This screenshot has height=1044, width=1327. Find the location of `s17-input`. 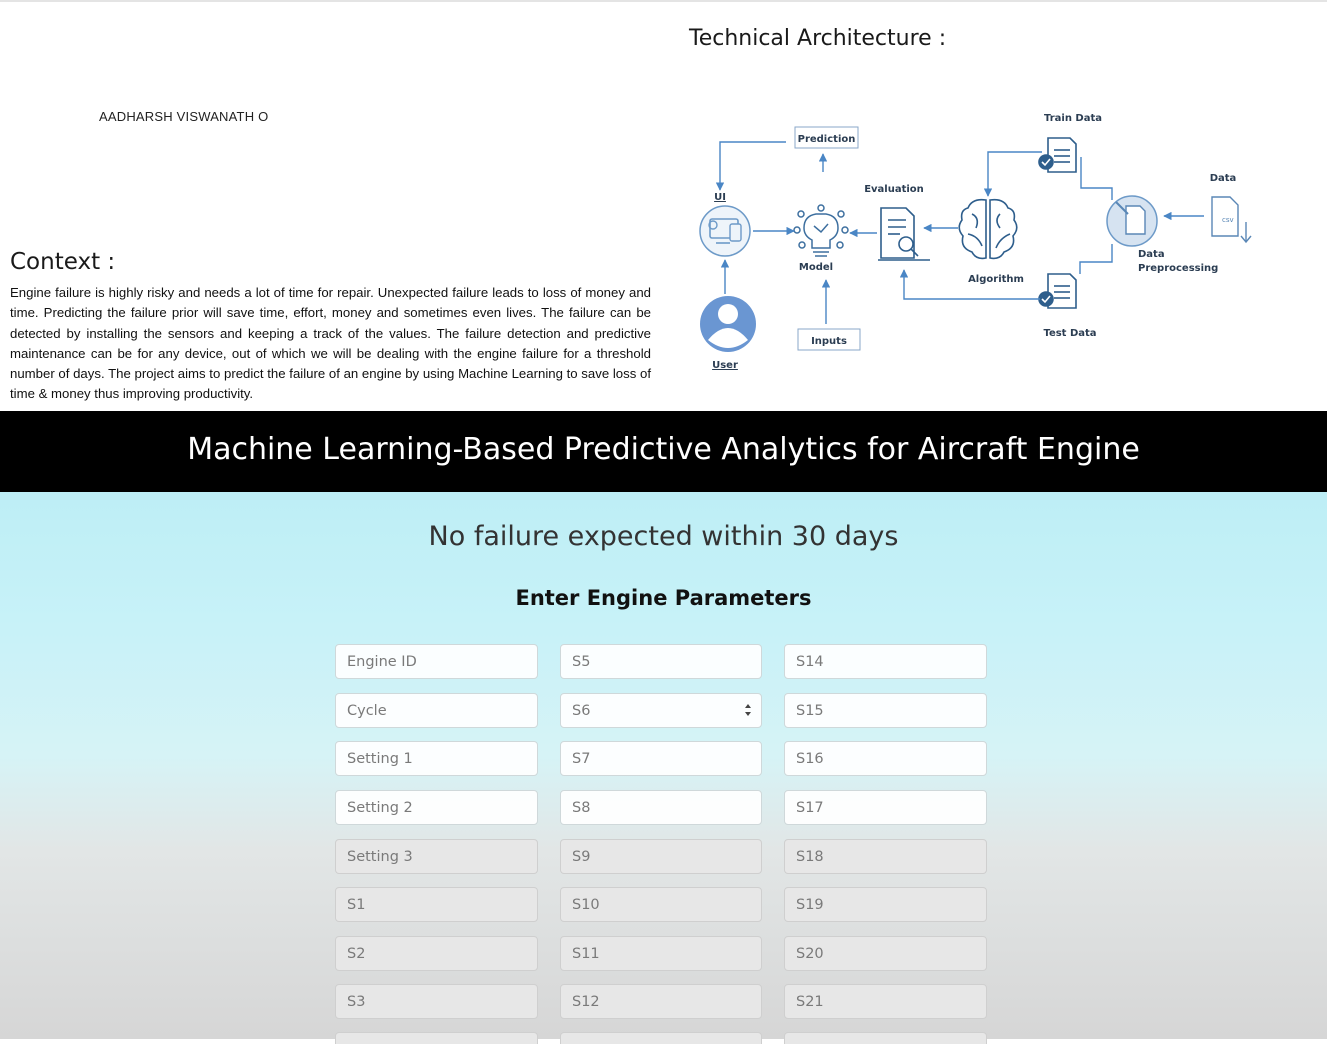

s17-input is located at coordinates (885, 807).